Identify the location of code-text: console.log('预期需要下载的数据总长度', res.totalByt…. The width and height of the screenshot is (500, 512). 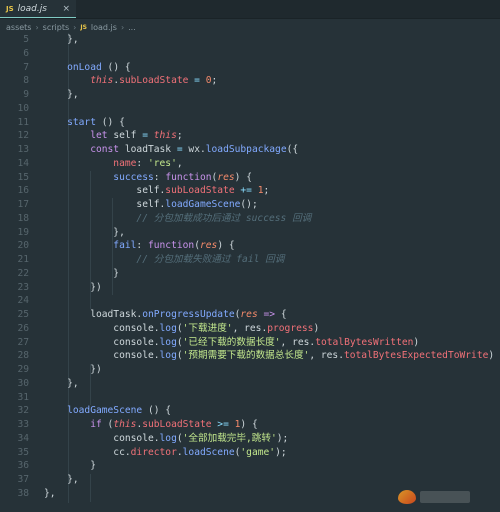
(269, 356).